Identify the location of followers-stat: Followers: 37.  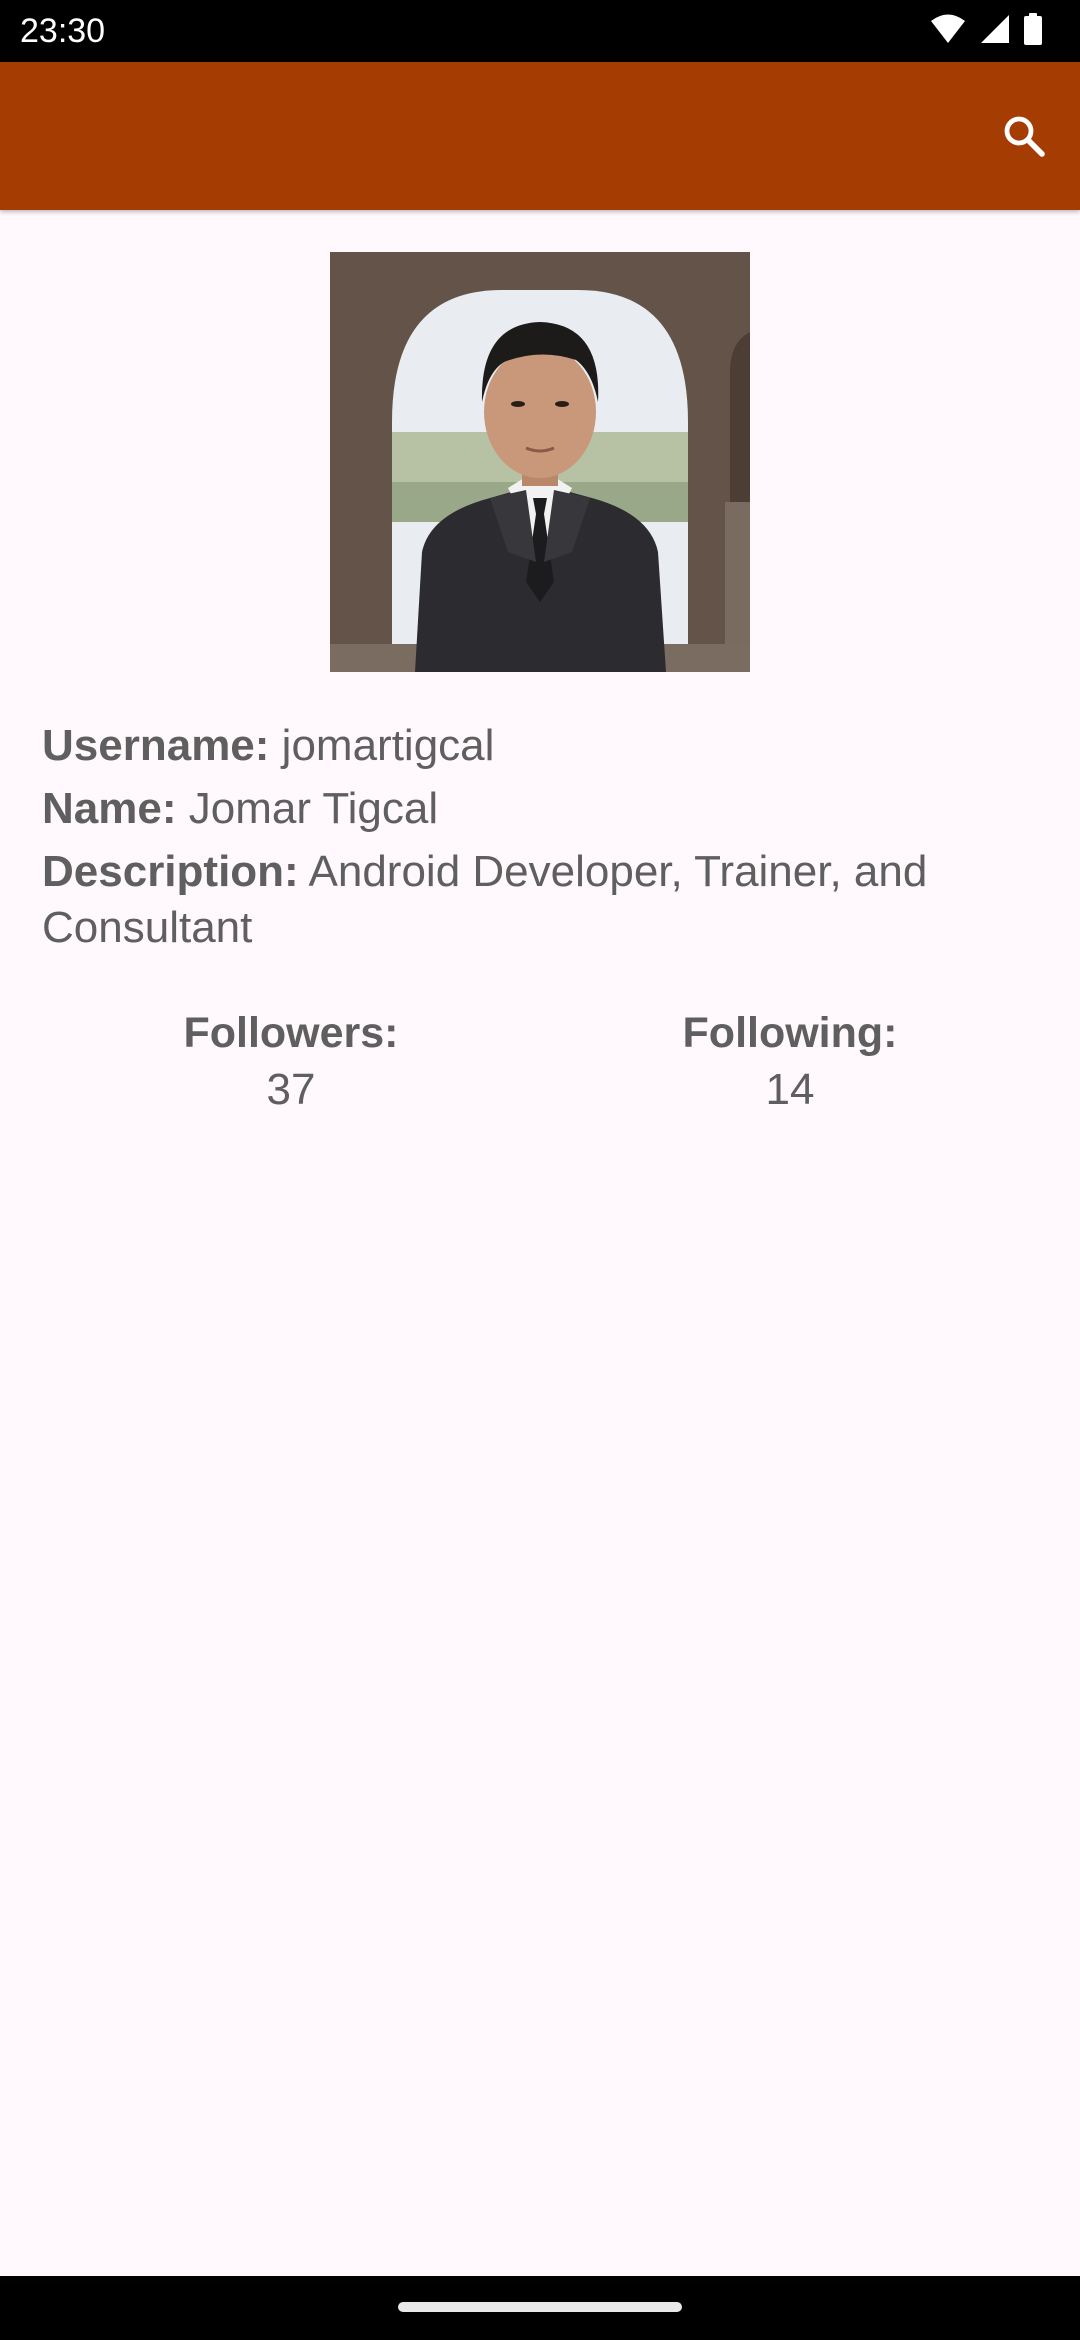
(291, 1061).